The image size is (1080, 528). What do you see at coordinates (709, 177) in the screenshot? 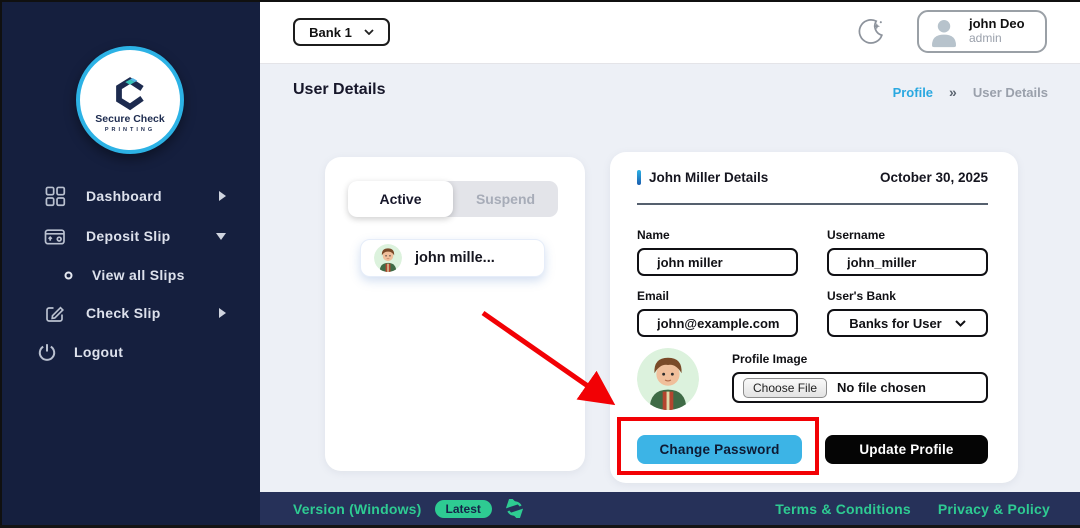
I see `details-title: John Miller Details` at bounding box center [709, 177].